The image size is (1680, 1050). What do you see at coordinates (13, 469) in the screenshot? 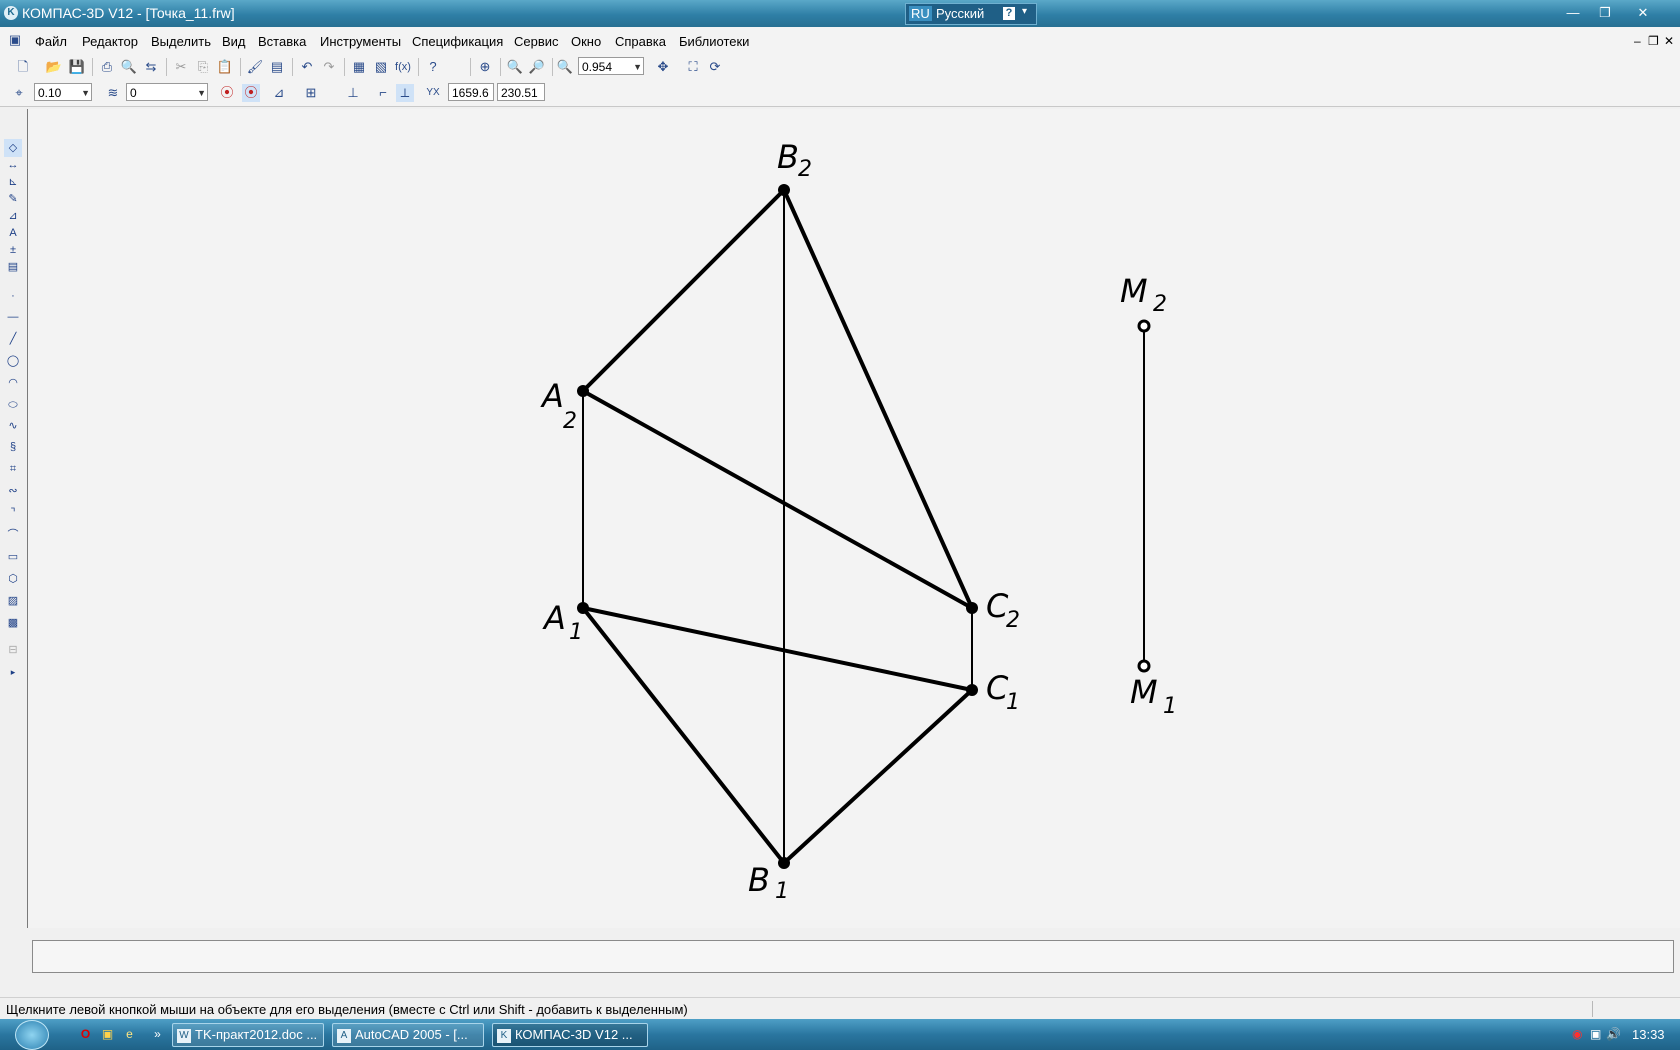
I see `polyline-tool-icon: ⌗` at bounding box center [13, 469].